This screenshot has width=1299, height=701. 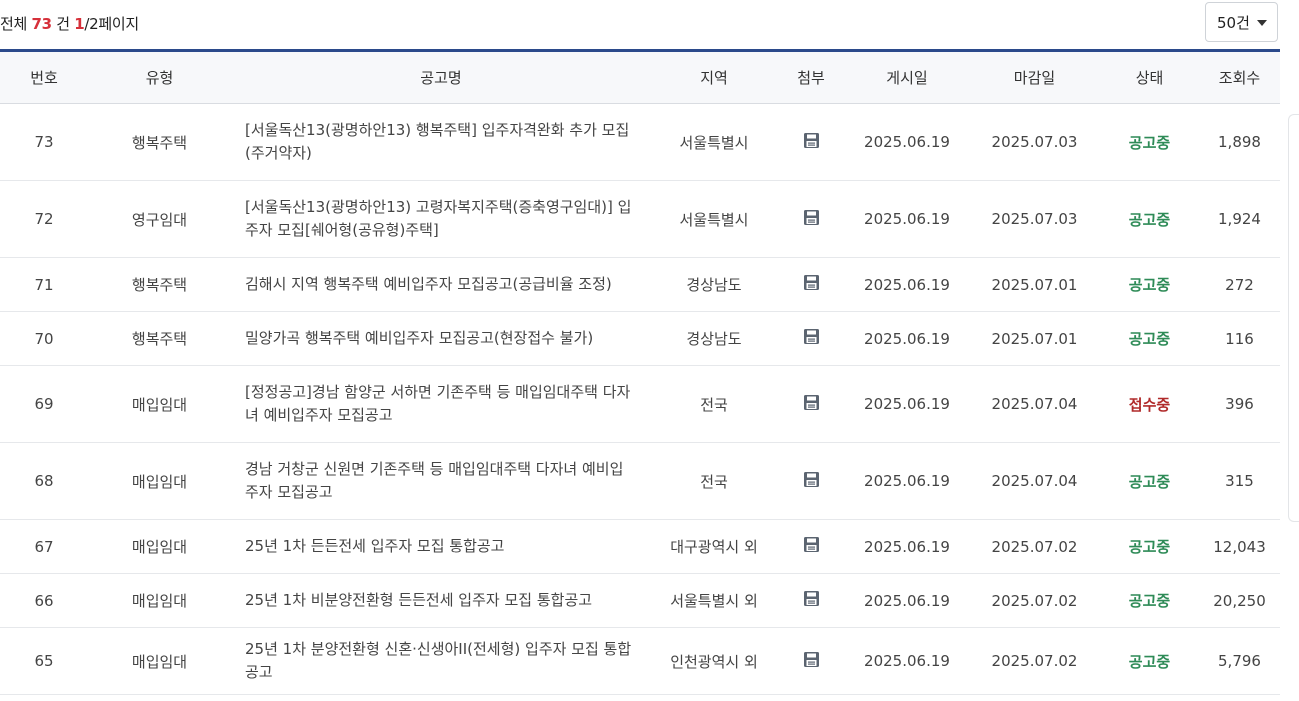 I want to click on cell-type: 영구임대, so click(x=159, y=219).